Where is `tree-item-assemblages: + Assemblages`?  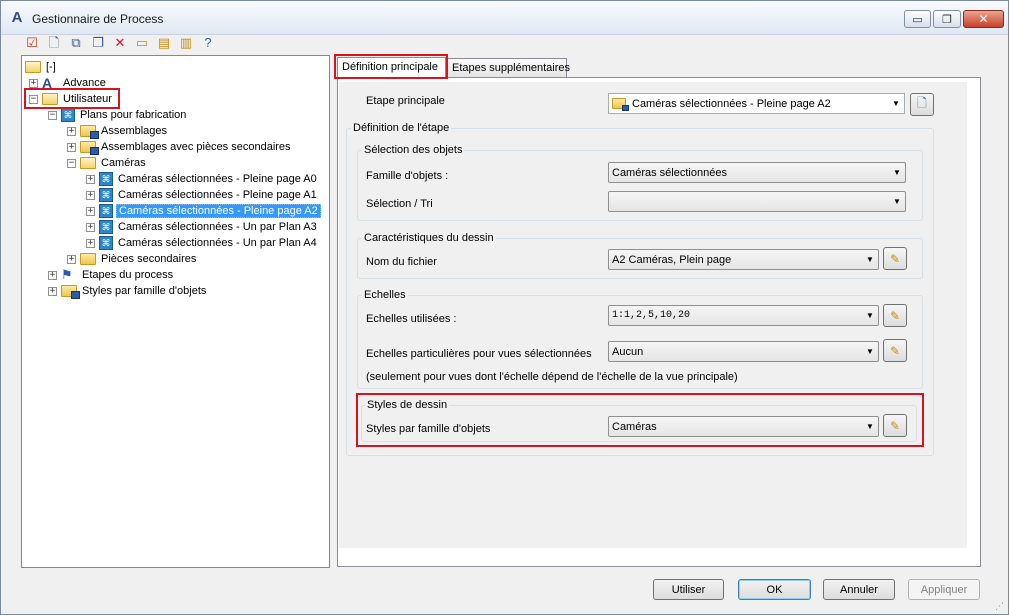
tree-item-assemblages: + Assemblages is located at coordinates (118, 131).